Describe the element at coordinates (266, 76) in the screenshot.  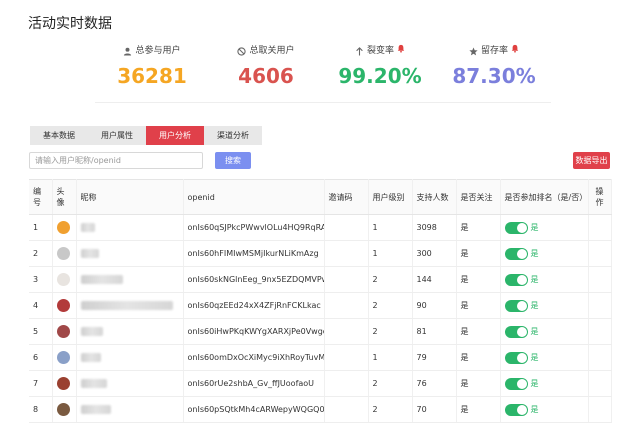
I see `stat-value: 4606` at that location.